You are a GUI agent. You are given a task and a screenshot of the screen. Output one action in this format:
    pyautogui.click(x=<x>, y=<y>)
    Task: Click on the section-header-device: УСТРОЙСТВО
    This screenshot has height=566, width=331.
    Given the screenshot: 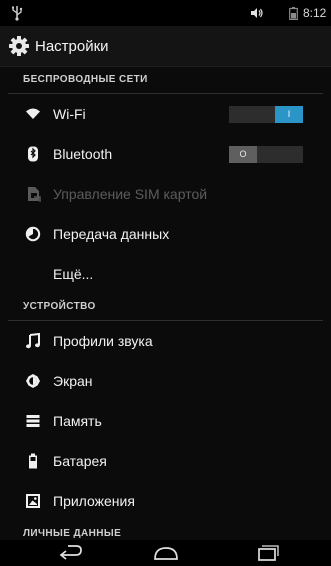 What is the action you would take?
    pyautogui.click(x=165, y=307)
    